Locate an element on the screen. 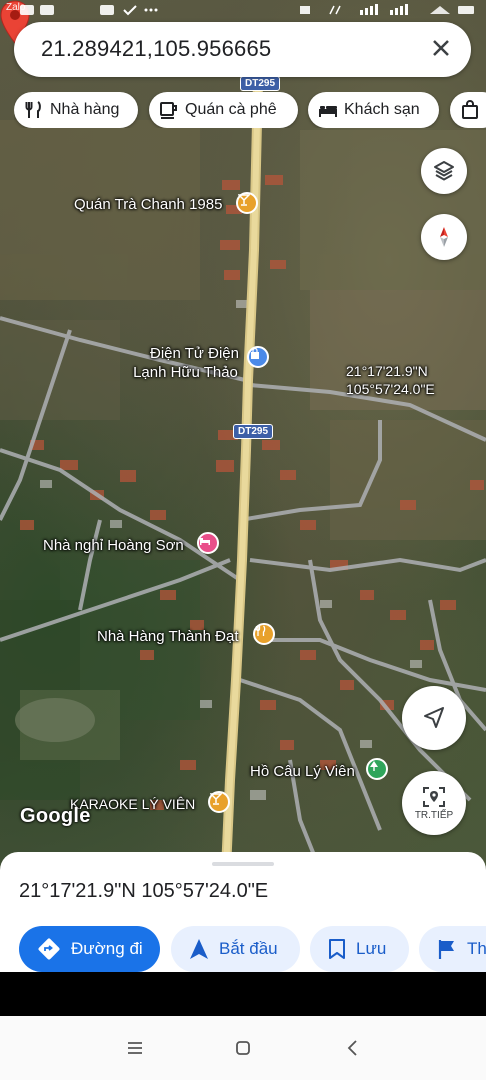 This screenshot has width=486, height=1080. system-nav-bar is located at coordinates (243, 1048).